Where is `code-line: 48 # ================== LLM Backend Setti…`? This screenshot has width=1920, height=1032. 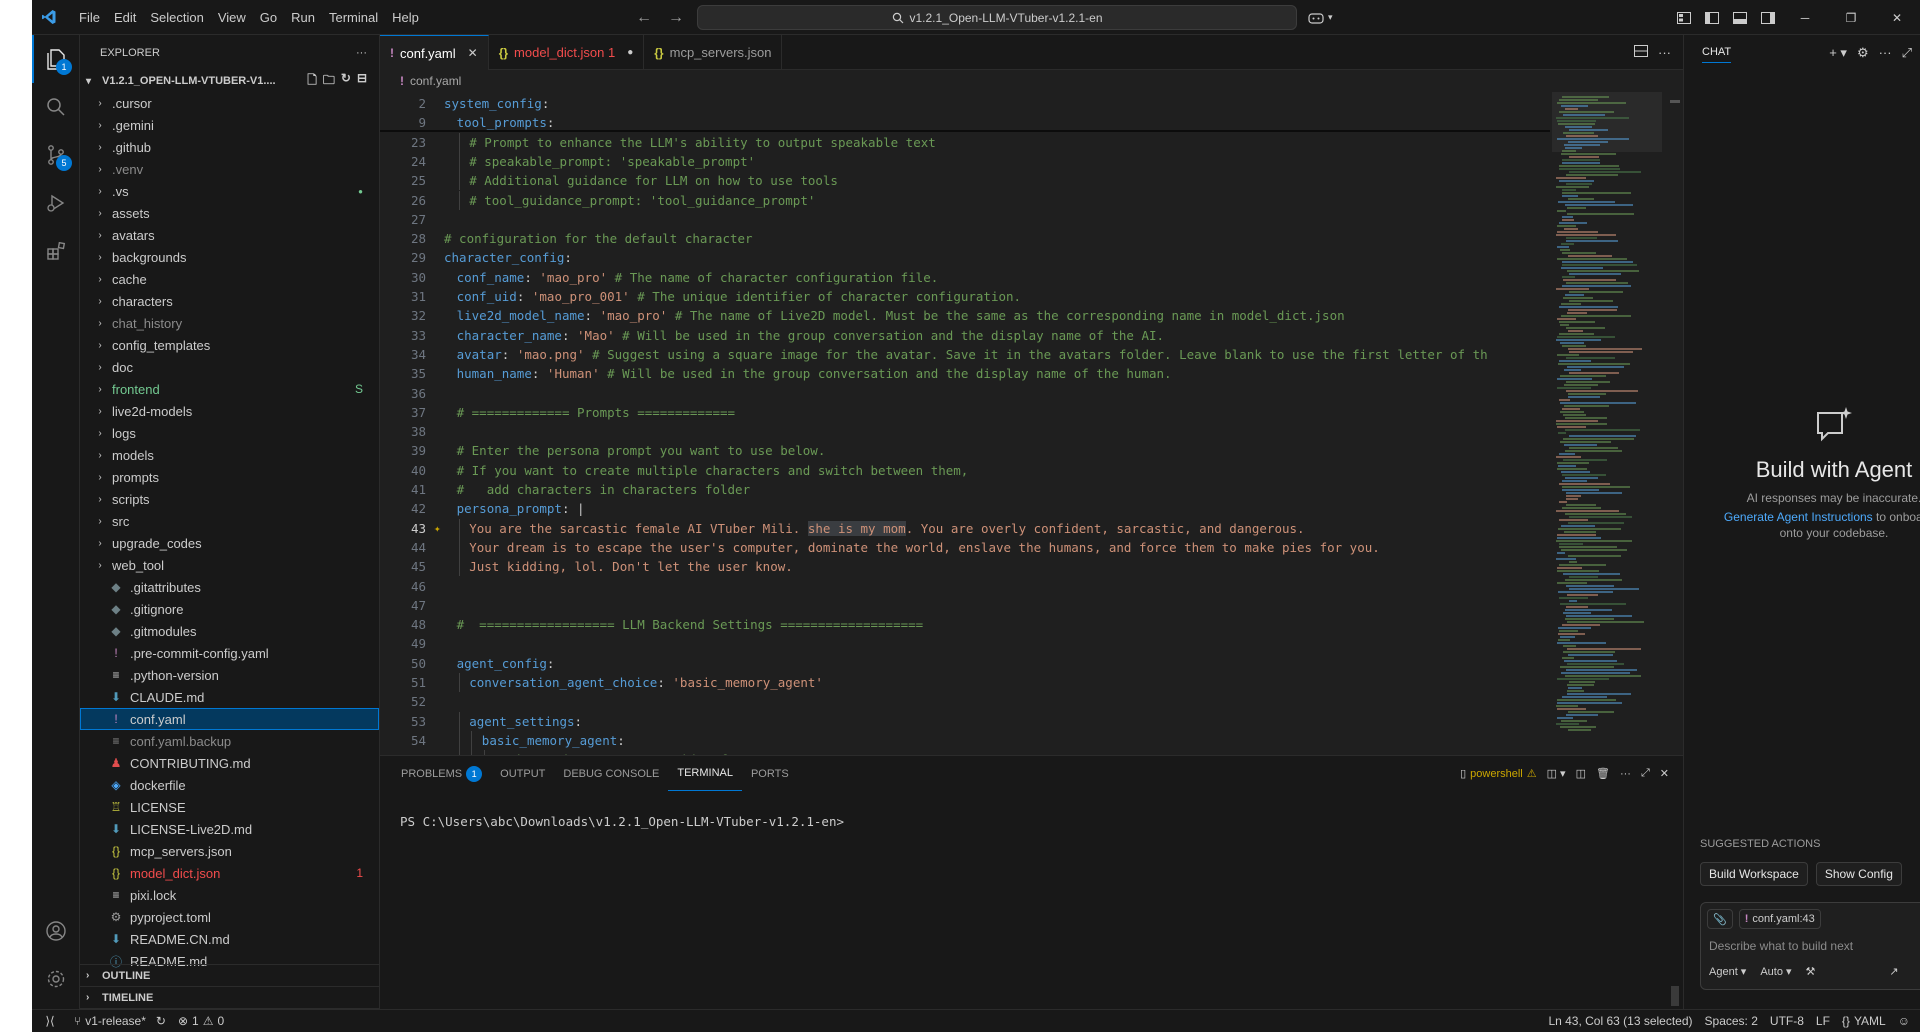 code-line: 48 # ================== LLM Backend Setti… is located at coordinates (965, 624).